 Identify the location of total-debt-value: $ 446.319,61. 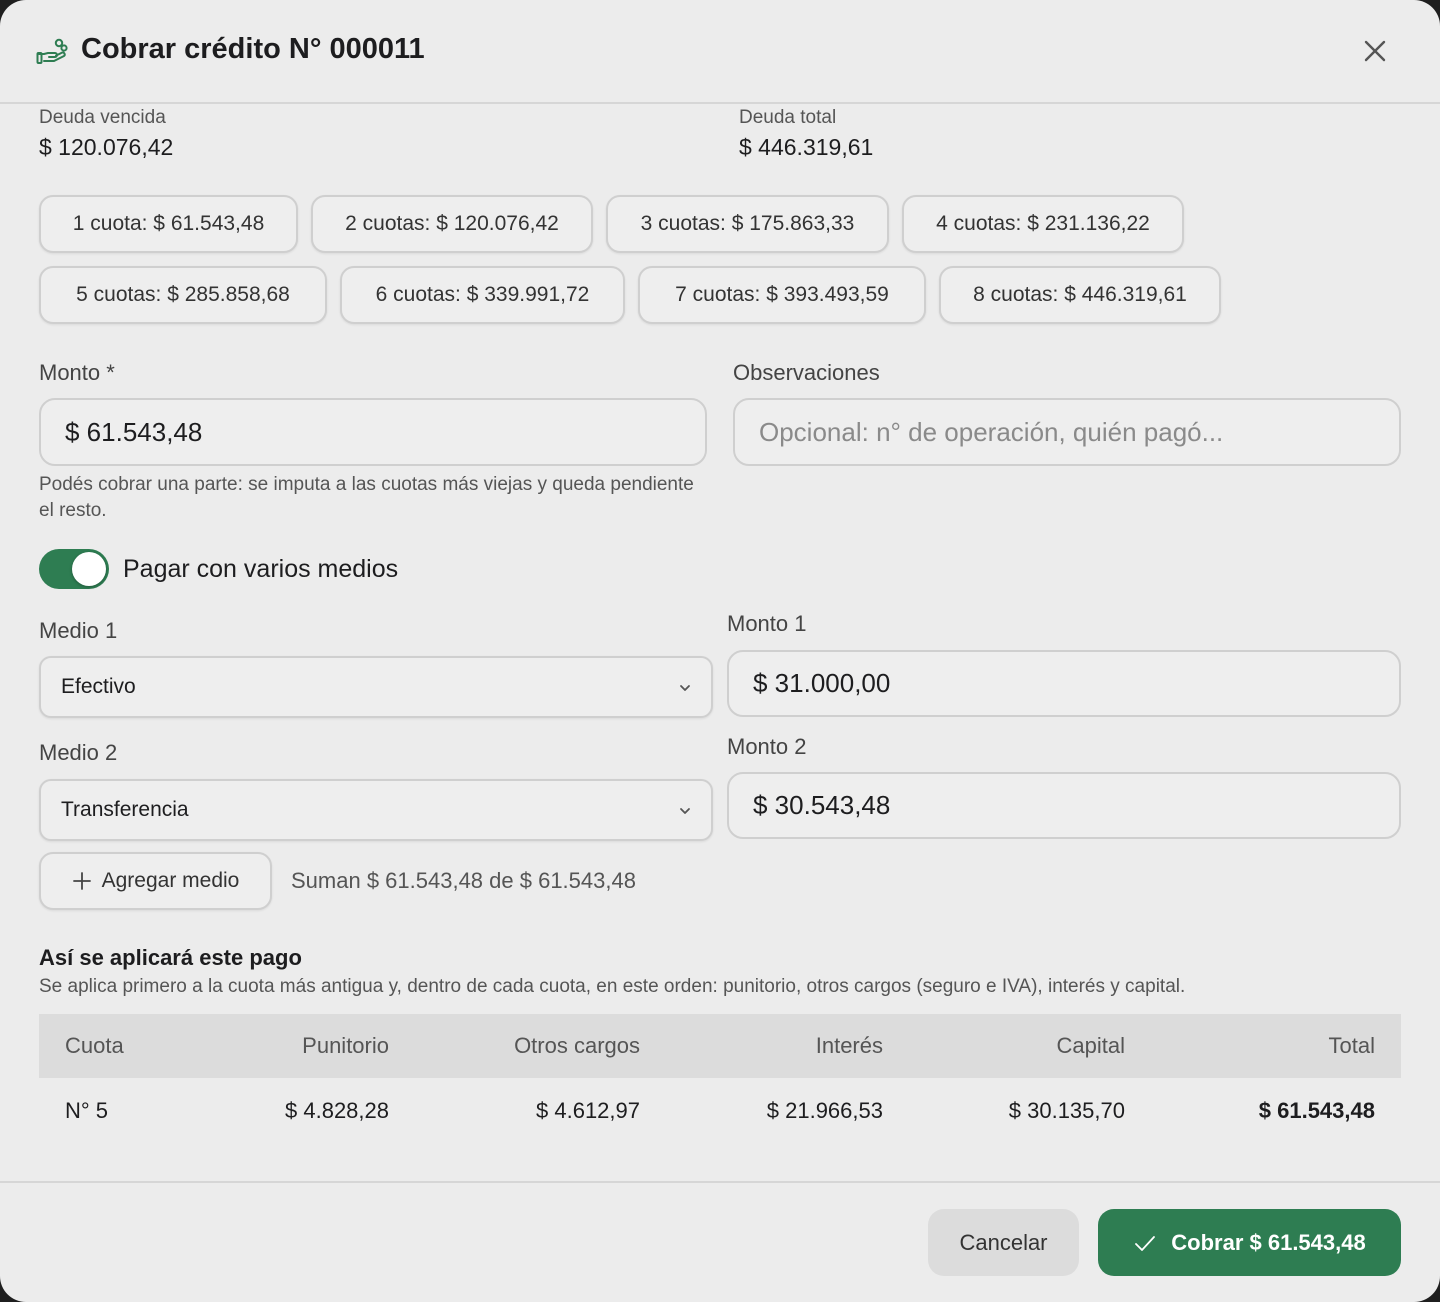
(806, 147).